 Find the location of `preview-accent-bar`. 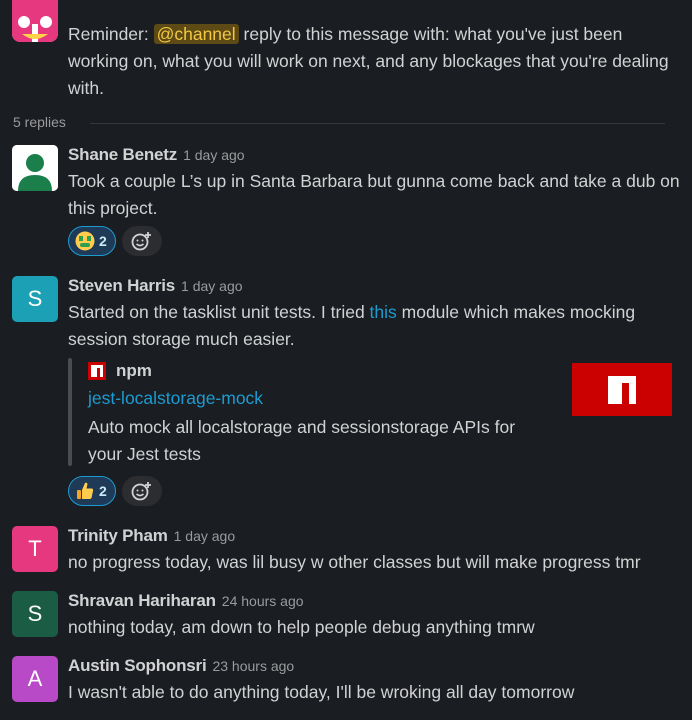

preview-accent-bar is located at coordinates (70, 412).